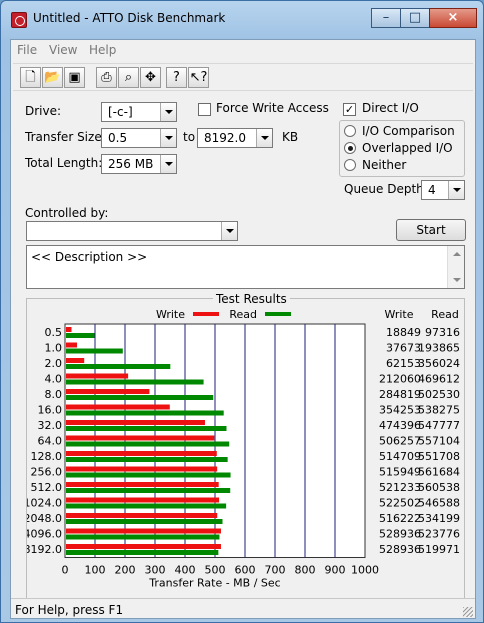  What do you see at coordinates (439, 456) in the screenshot?
I see `read-value: 551708` at bounding box center [439, 456].